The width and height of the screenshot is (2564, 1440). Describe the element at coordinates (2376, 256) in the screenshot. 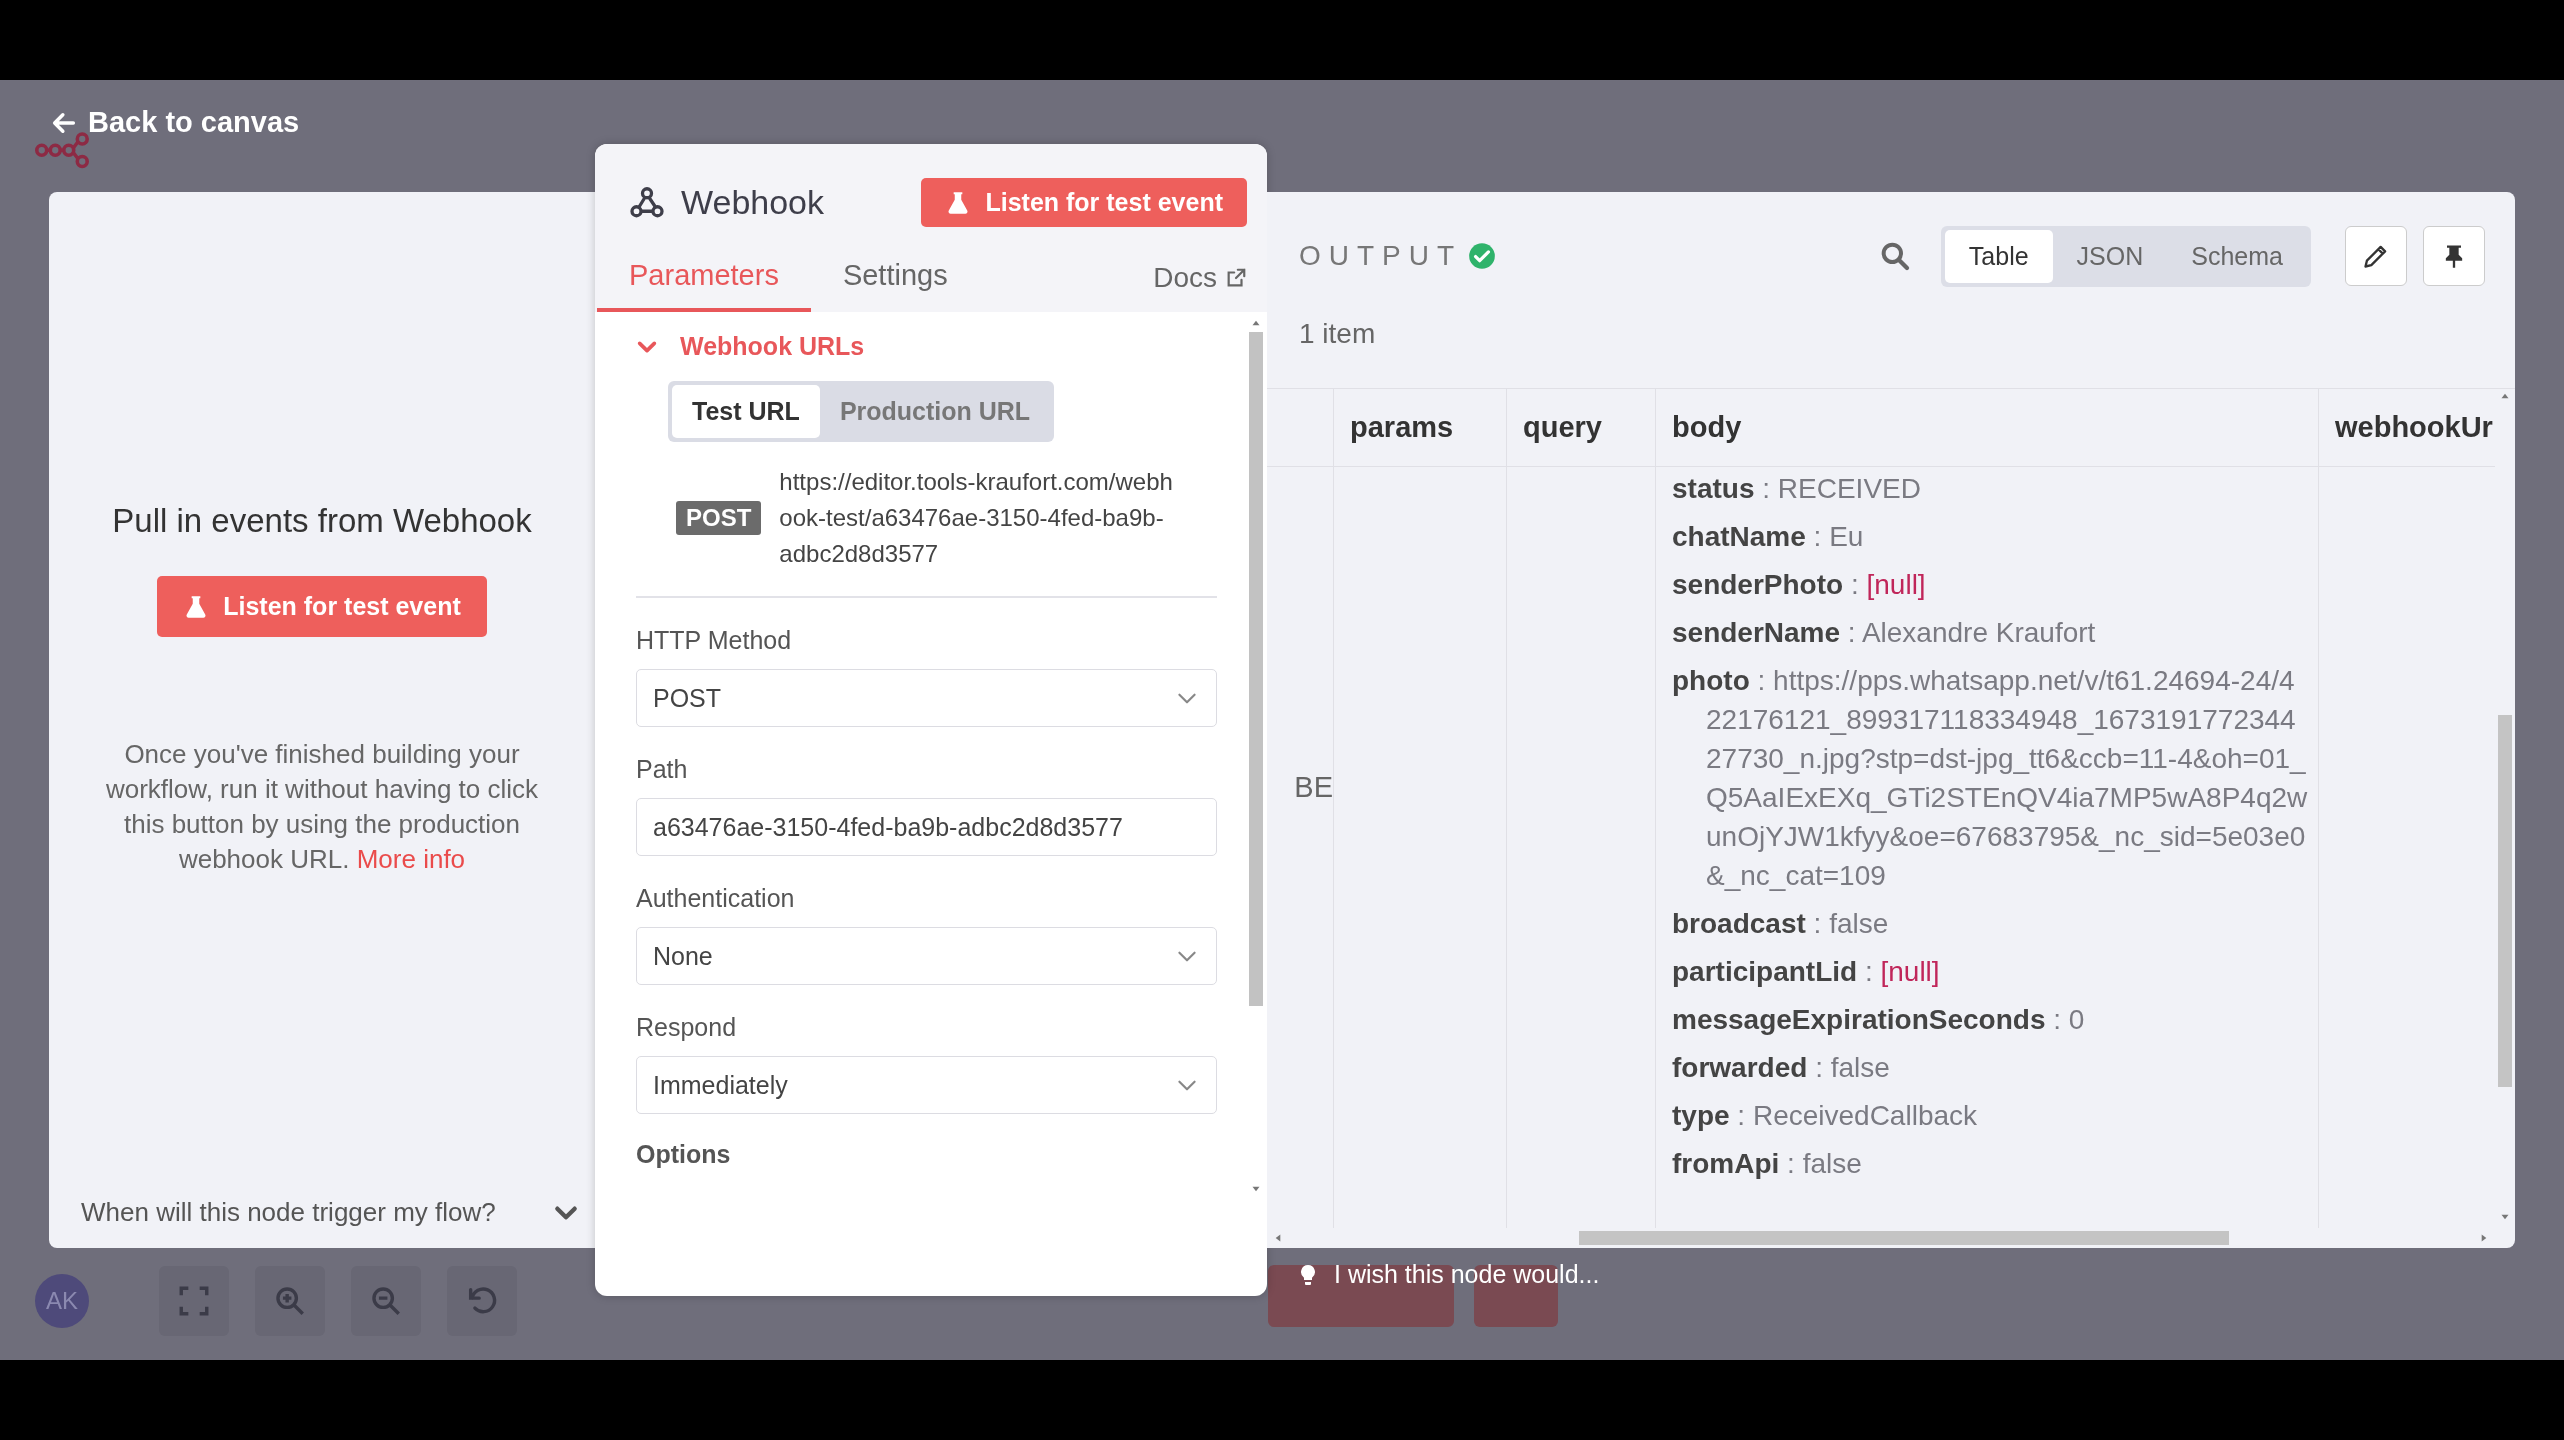

I see `edit-button` at that location.